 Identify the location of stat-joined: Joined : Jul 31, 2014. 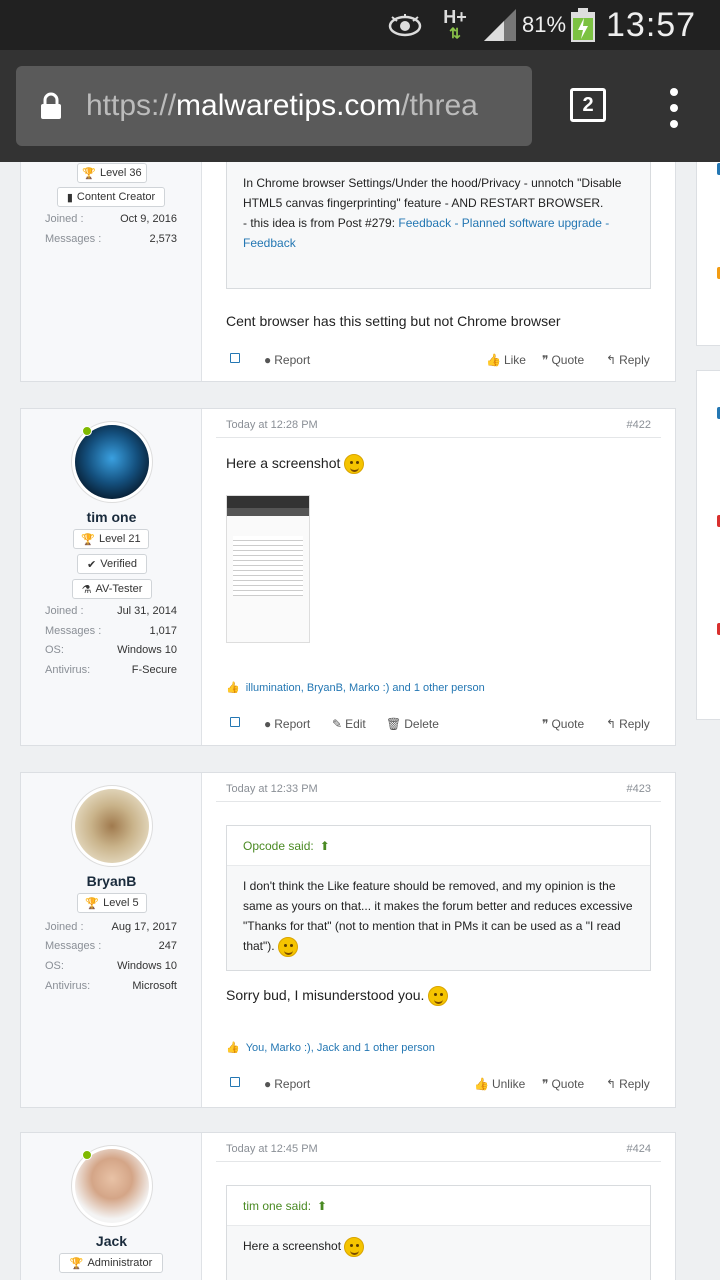
(111, 611).